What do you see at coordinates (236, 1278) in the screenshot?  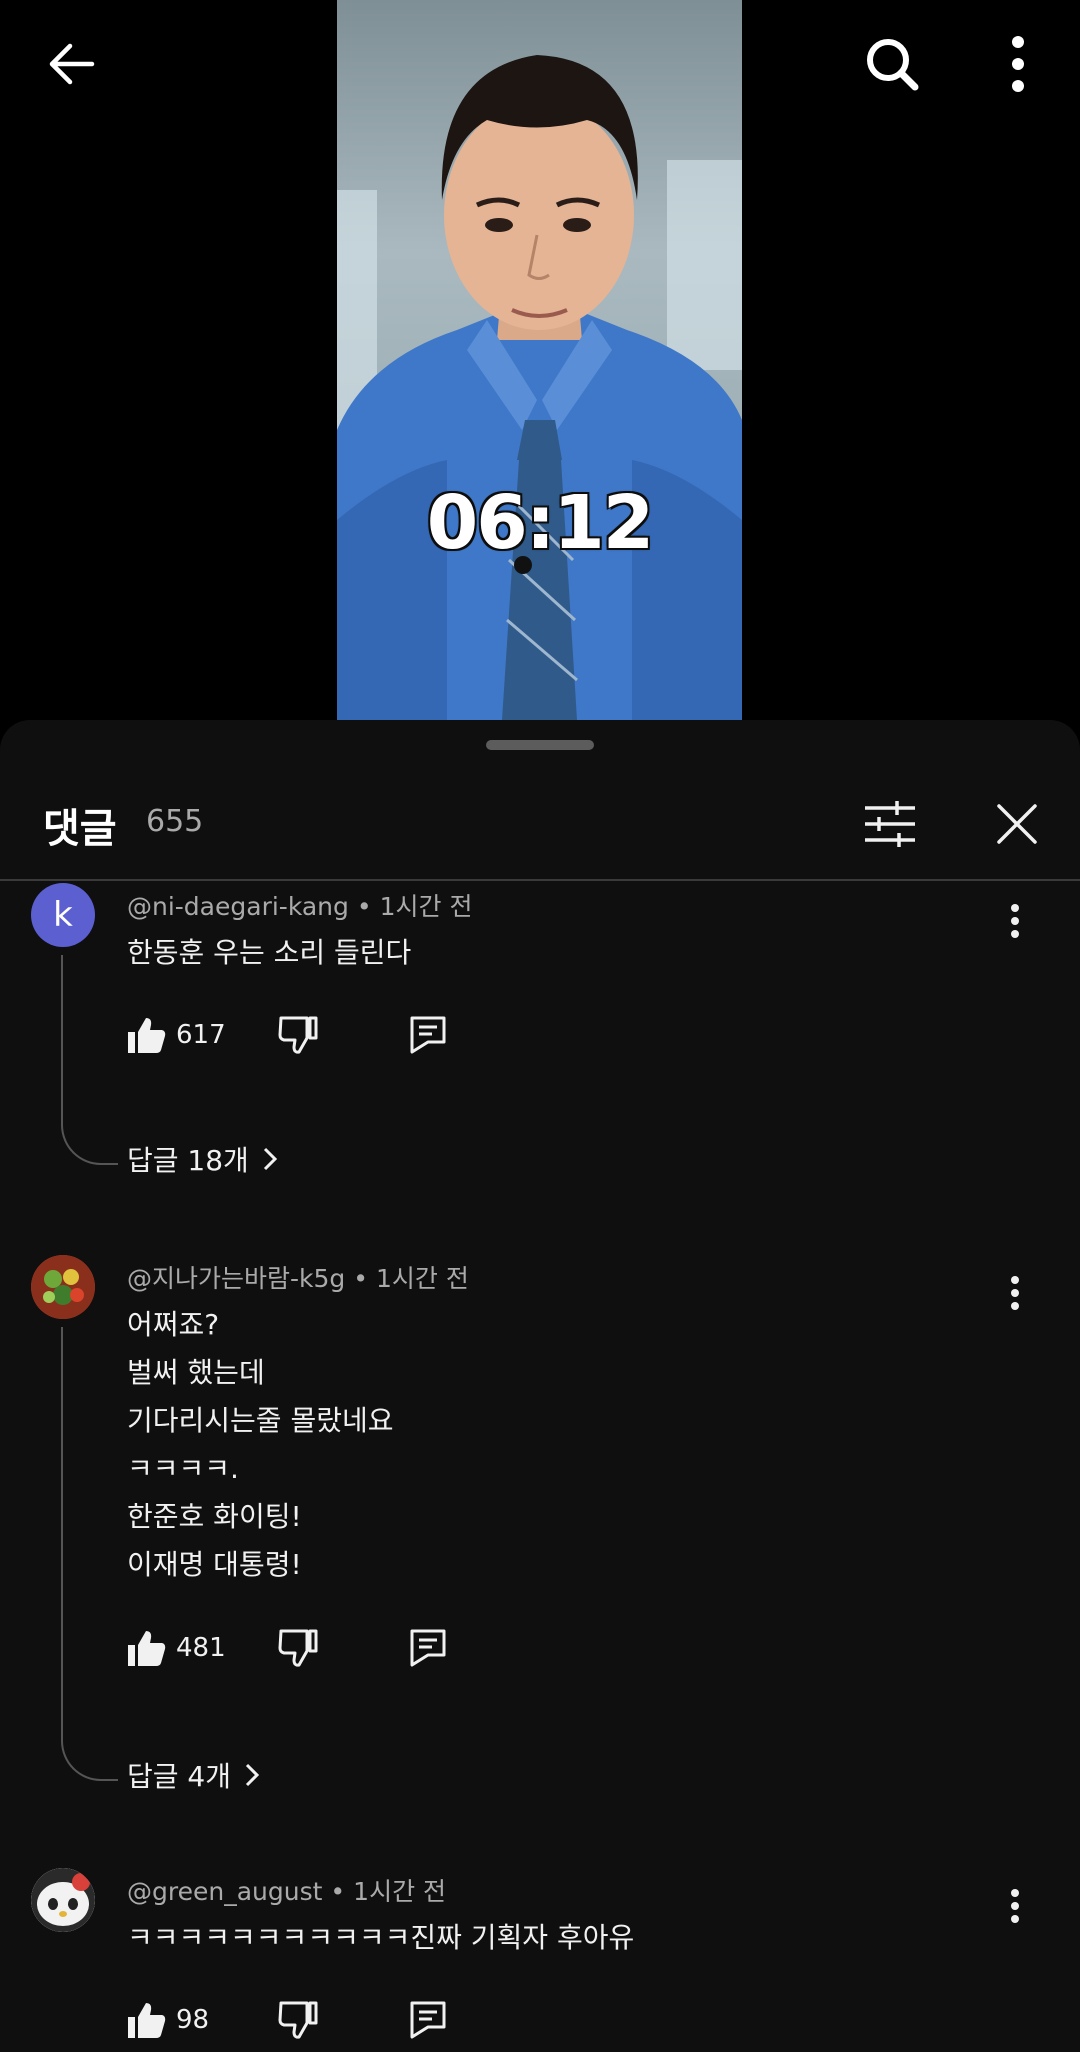 I see `comment-author: @지나가는바람-k5g` at bounding box center [236, 1278].